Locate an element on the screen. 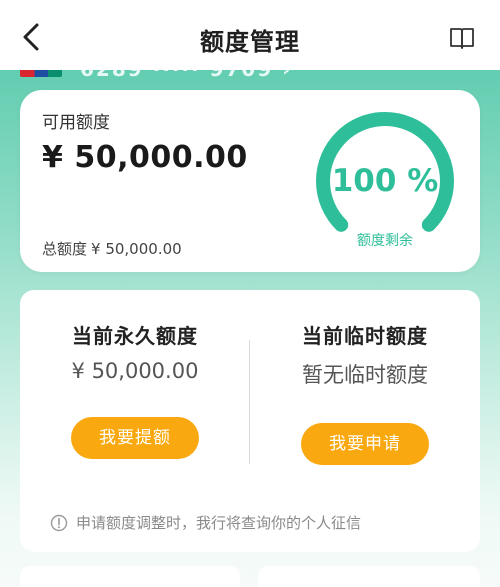 This screenshot has width=500, height=587. info-circle-icon is located at coordinates (59, 522).